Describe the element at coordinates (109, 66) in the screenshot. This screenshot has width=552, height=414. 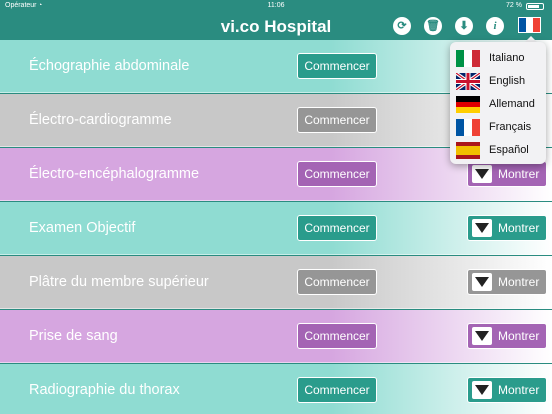
I see `exam-name: Échographie abdominale` at that location.